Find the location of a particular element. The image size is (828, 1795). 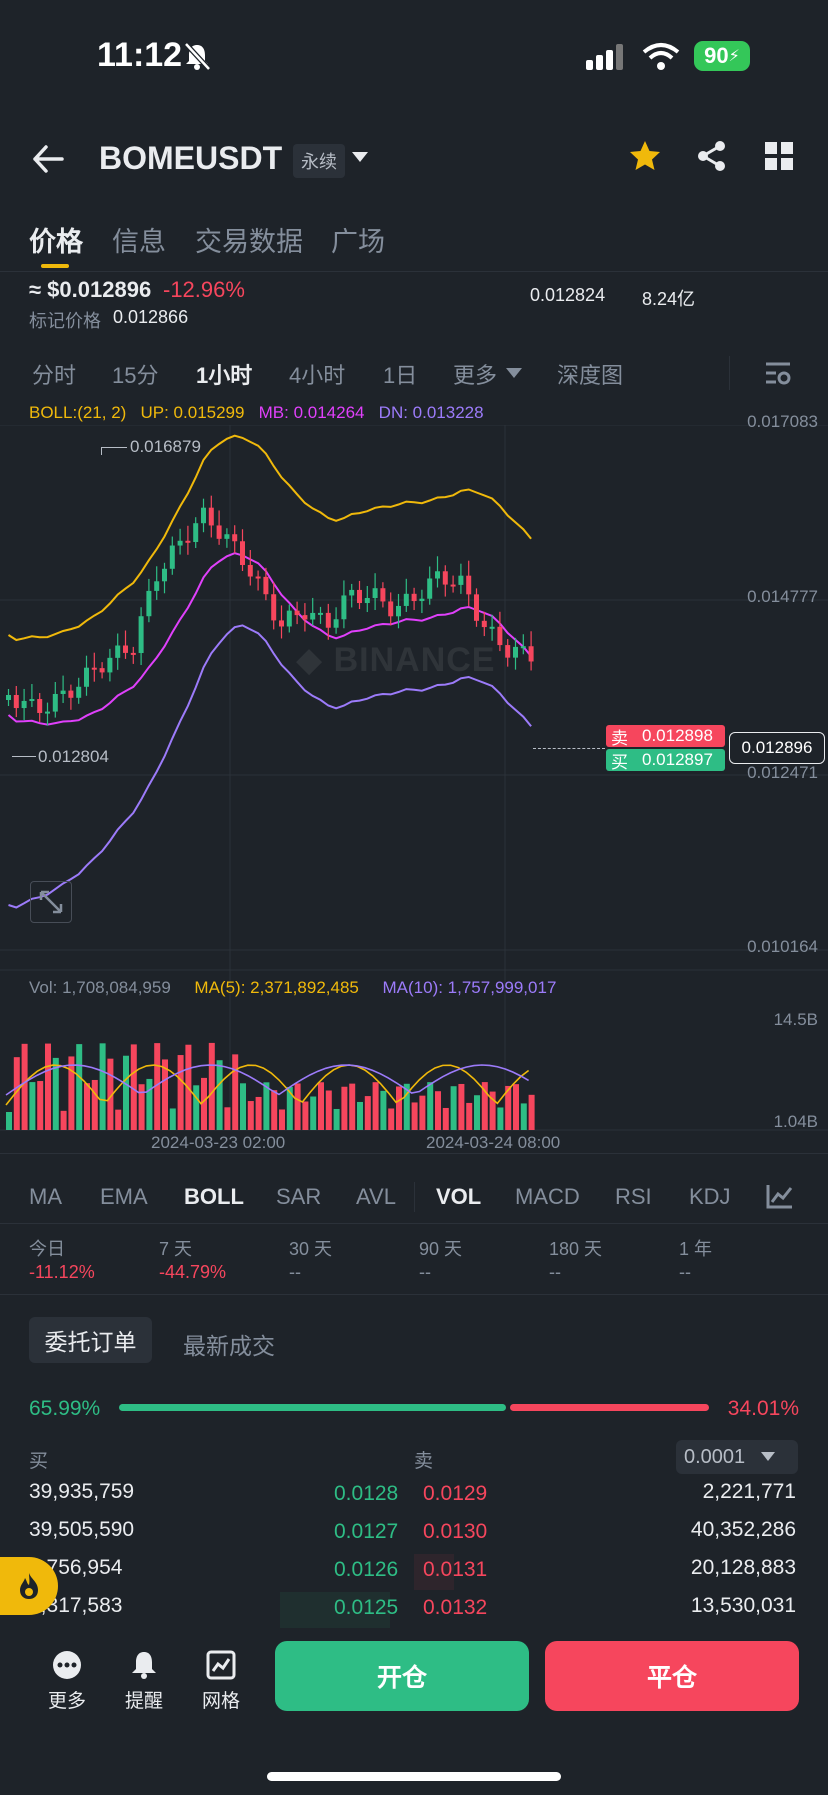

chart-settings-icon is located at coordinates (778, 373).